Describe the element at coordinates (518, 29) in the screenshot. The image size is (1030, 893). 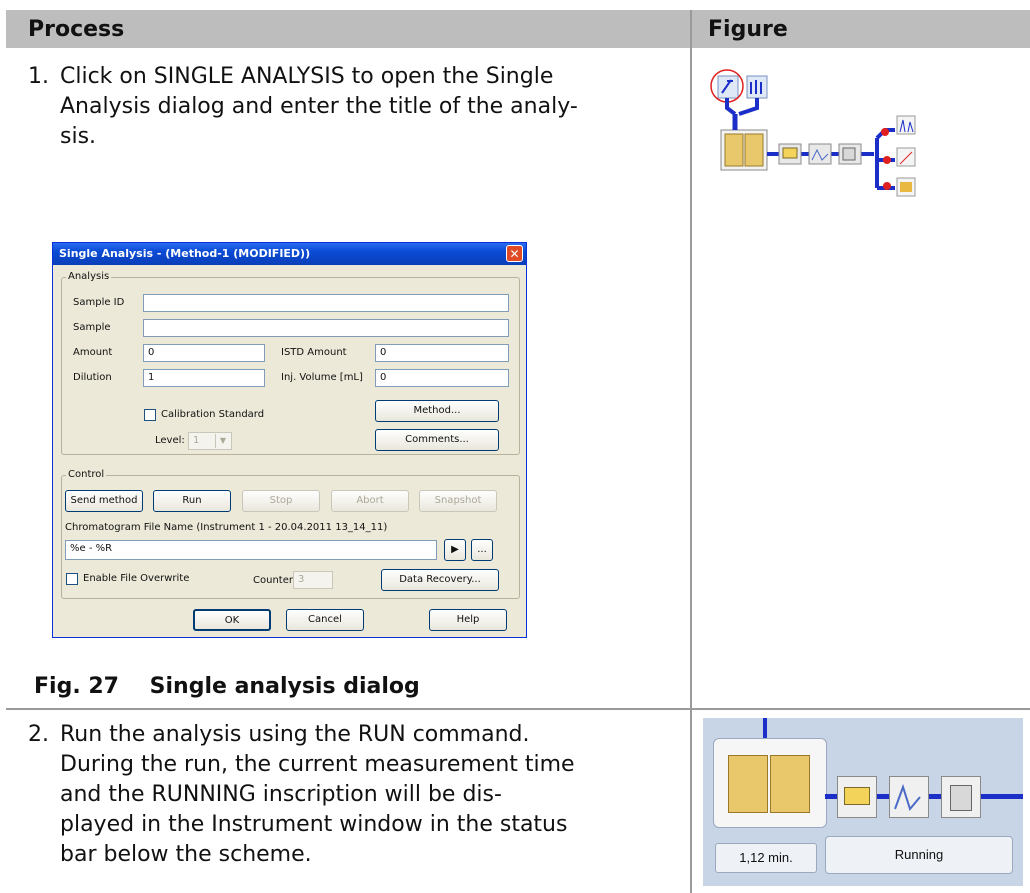
I see `table-header: Process Figure` at that location.